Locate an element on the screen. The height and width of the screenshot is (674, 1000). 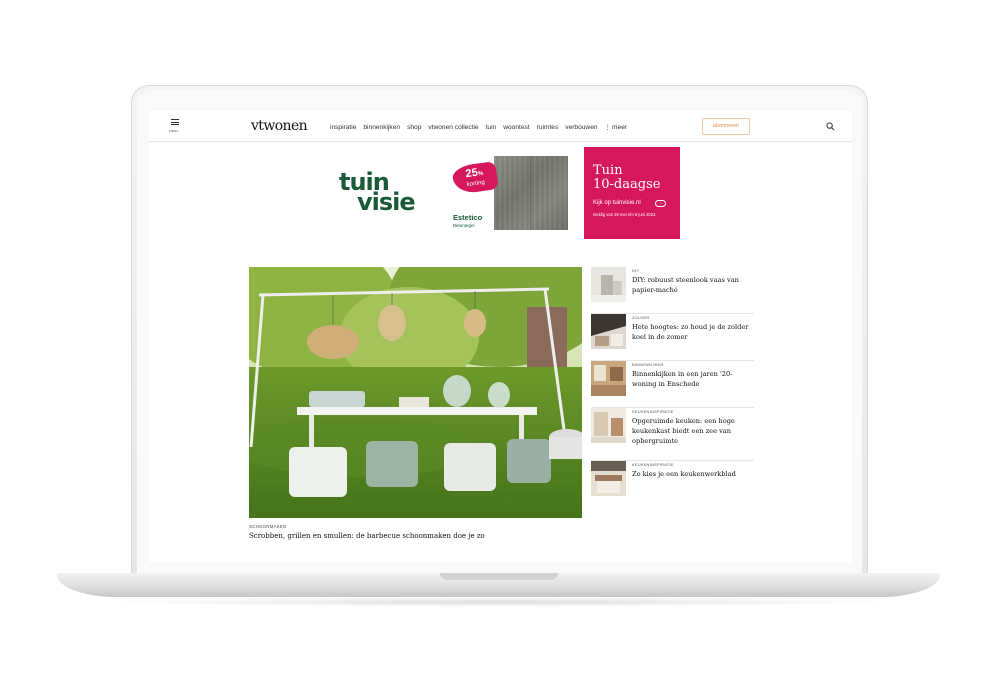
promo-title-2: 10-daagse is located at coordinates (627, 184).